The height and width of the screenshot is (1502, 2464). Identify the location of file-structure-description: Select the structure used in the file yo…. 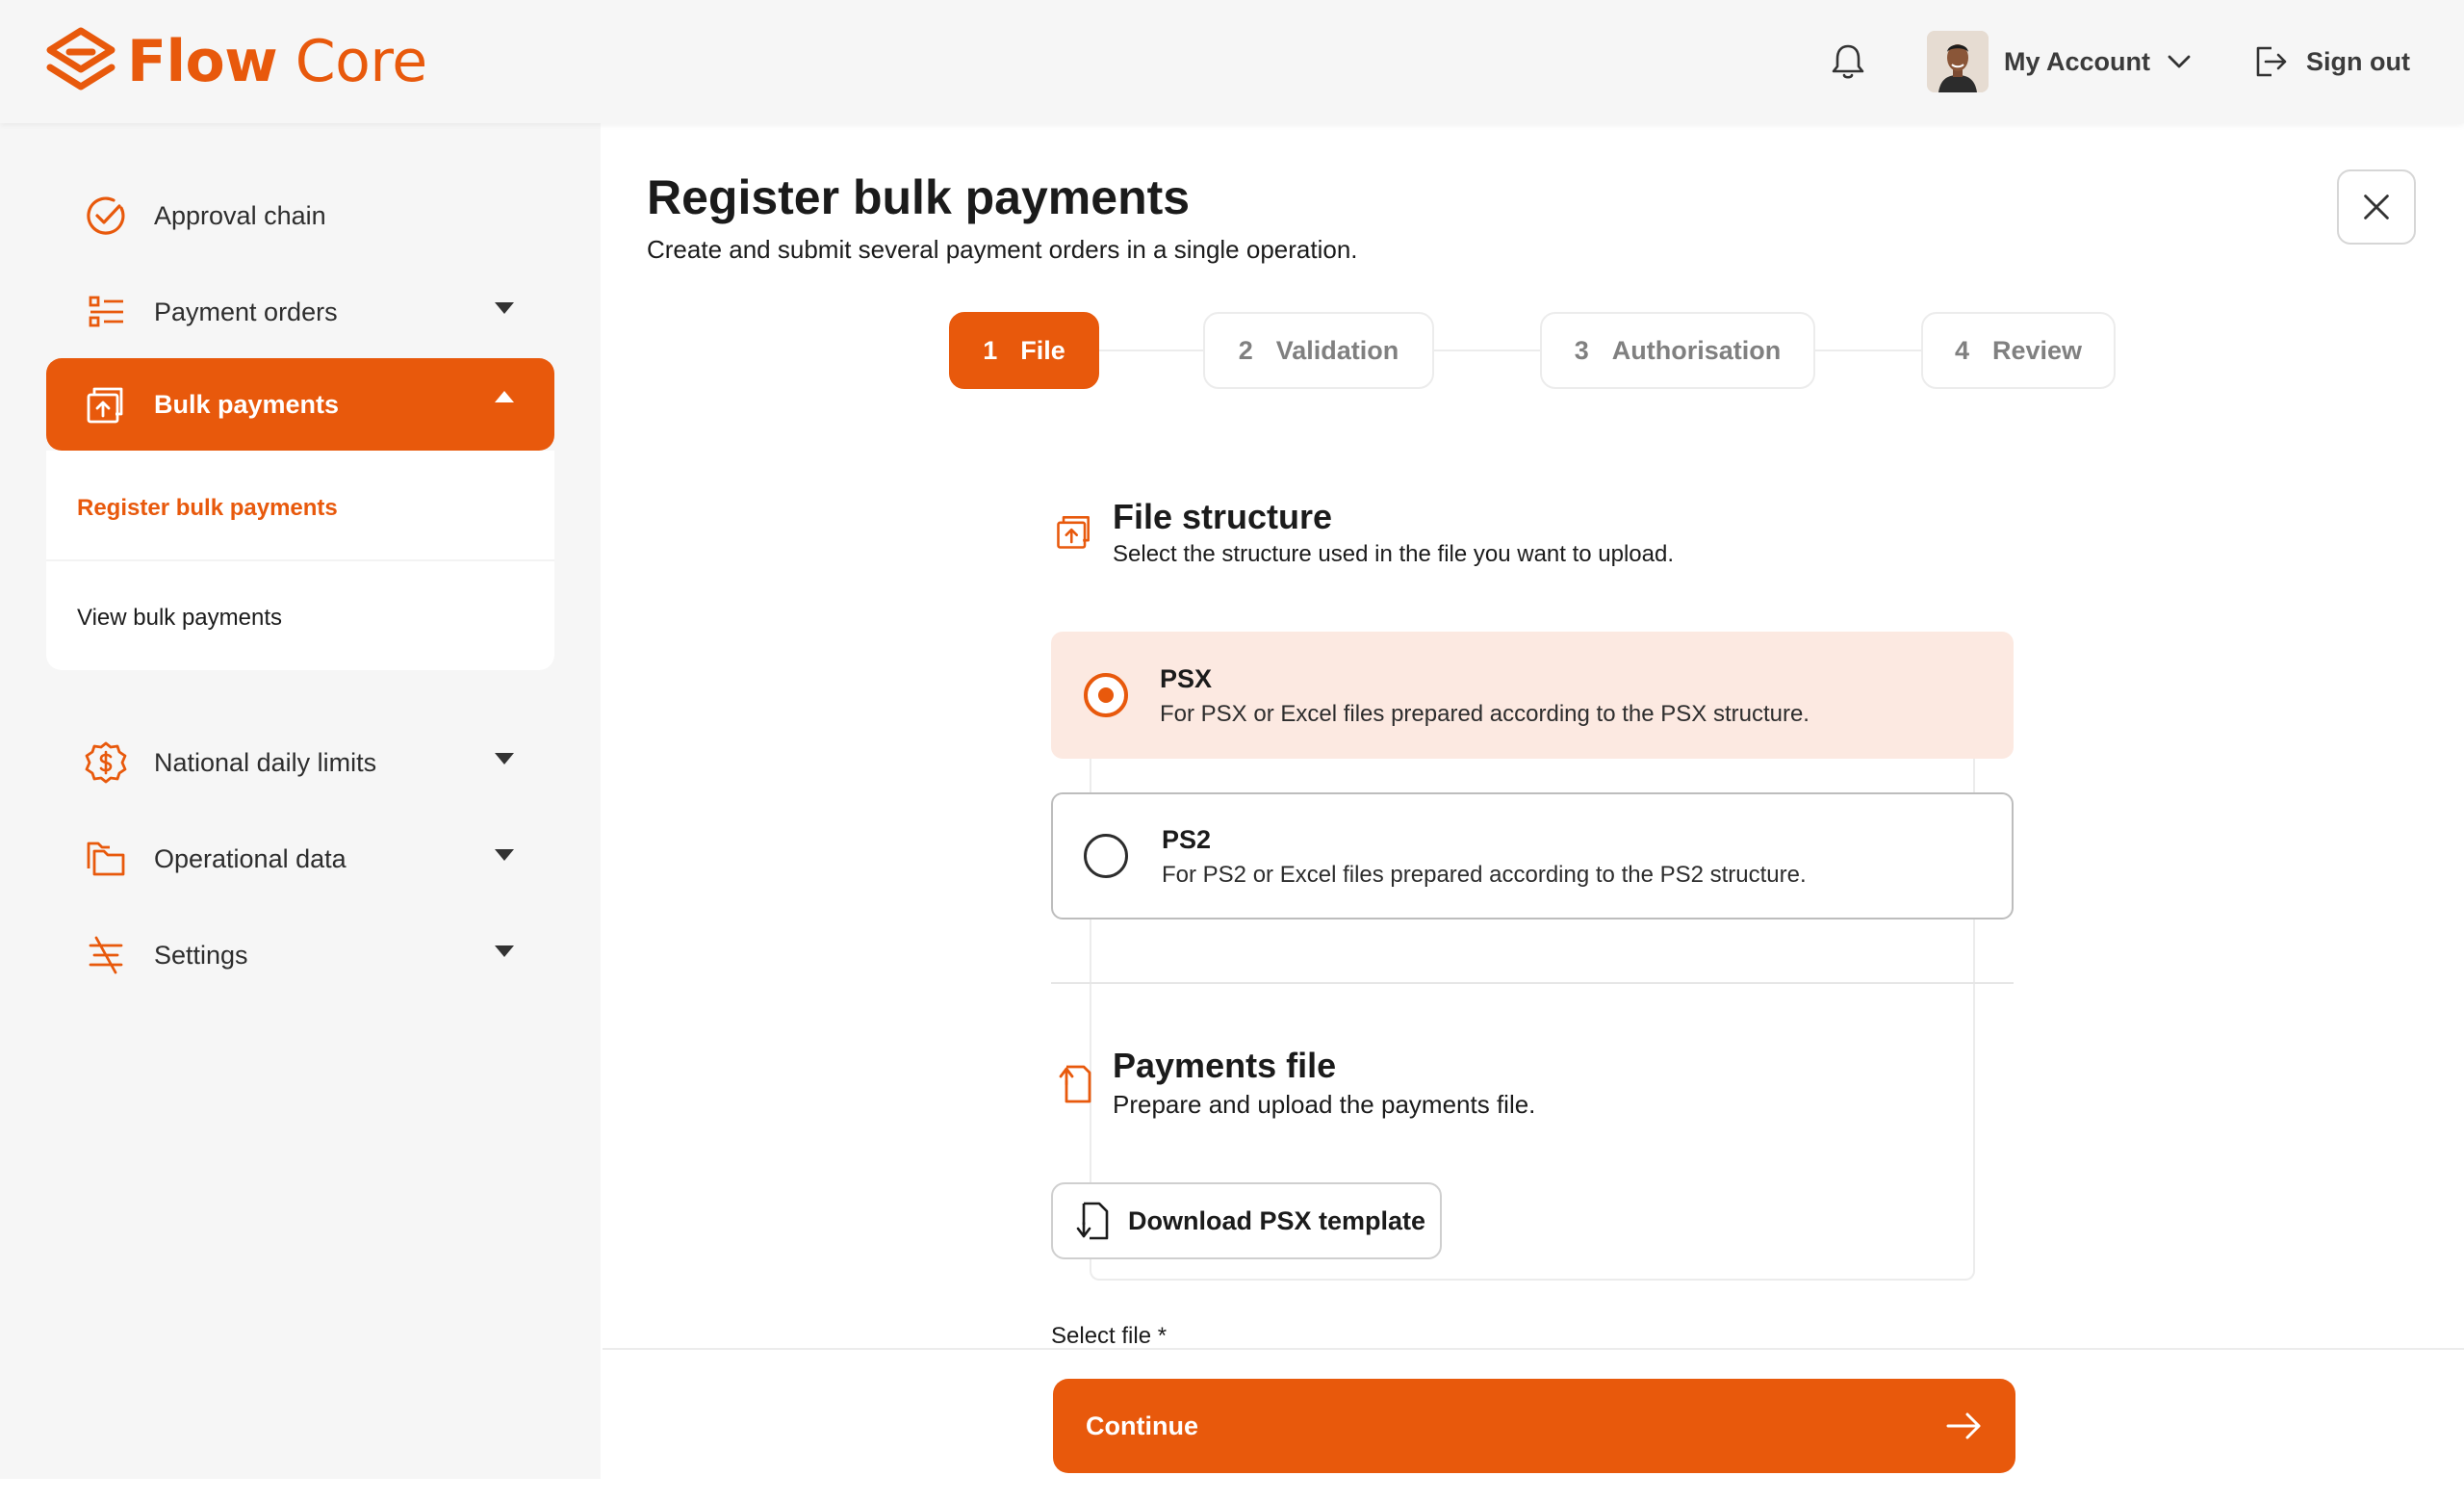
(1394, 554).